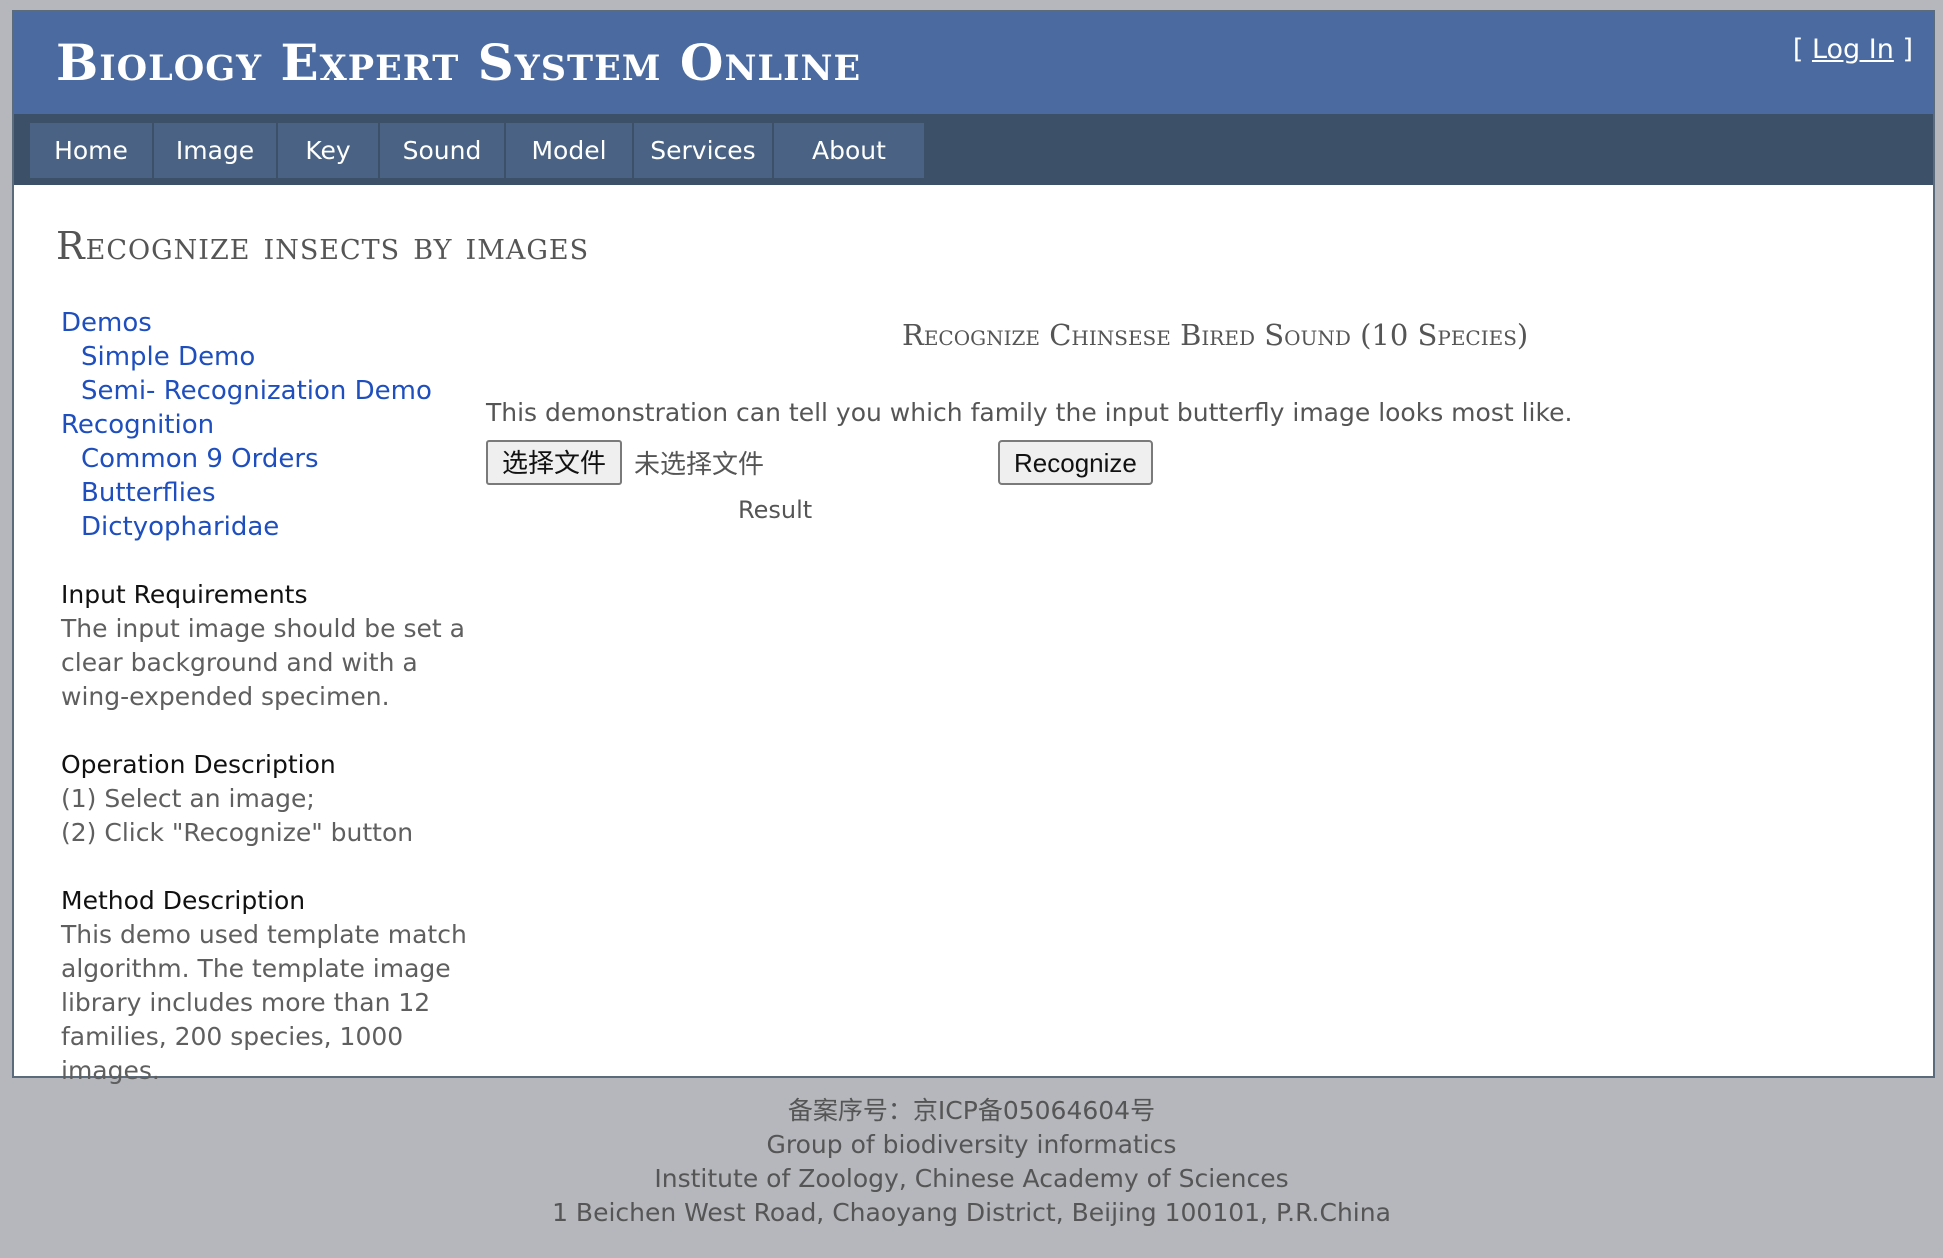 This screenshot has height=1258, width=1943. Describe the element at coordinates (554, 462) in the screenshot. I see `choose-file-button: 选择文件` at that location.